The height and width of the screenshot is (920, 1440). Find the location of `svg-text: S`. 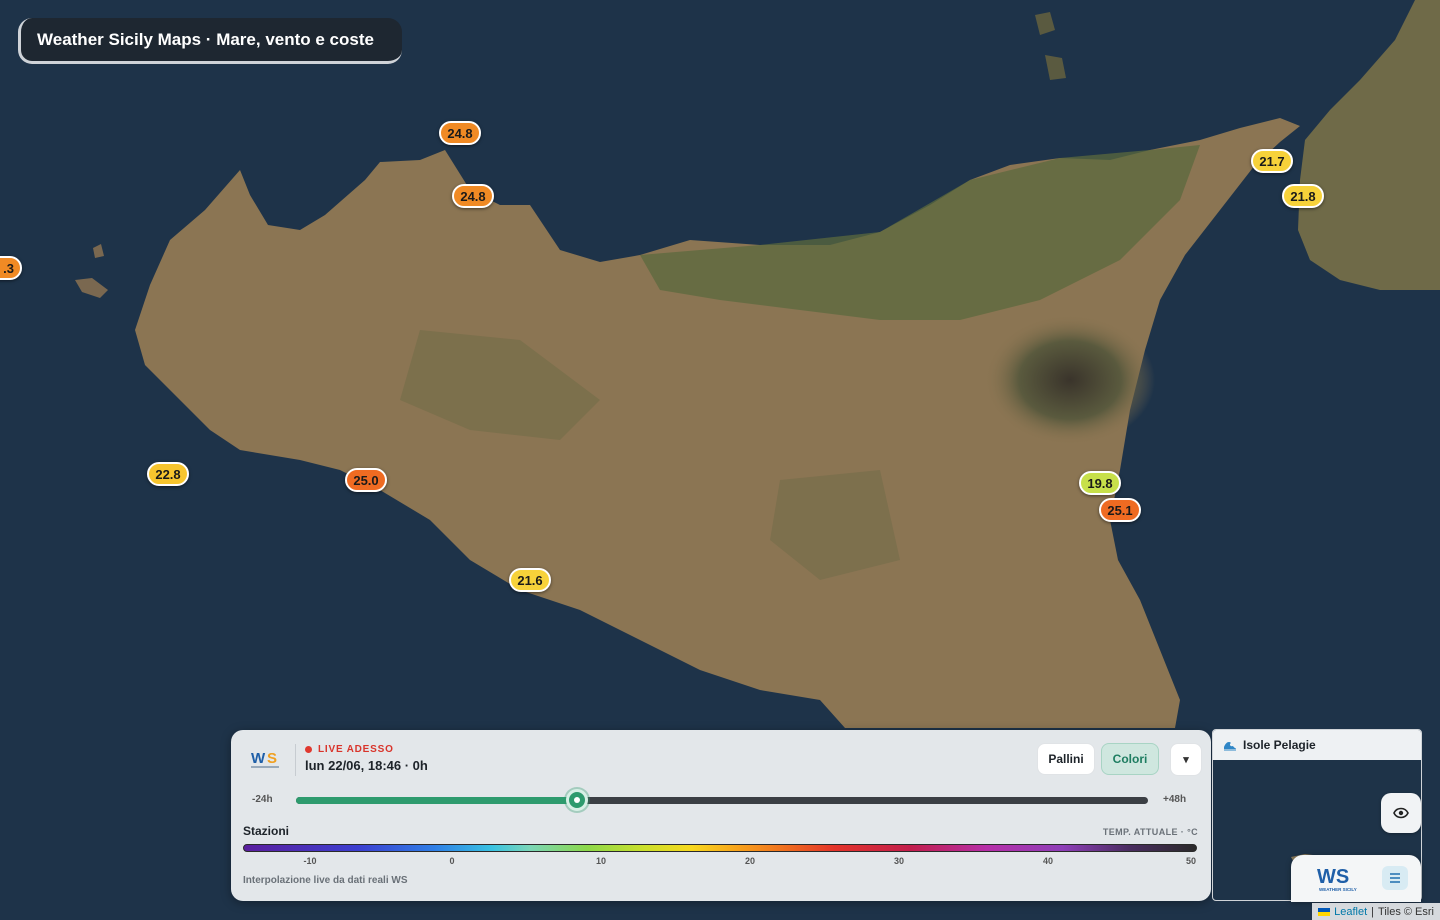

svg-text: S is located at coordinates (272, 758).